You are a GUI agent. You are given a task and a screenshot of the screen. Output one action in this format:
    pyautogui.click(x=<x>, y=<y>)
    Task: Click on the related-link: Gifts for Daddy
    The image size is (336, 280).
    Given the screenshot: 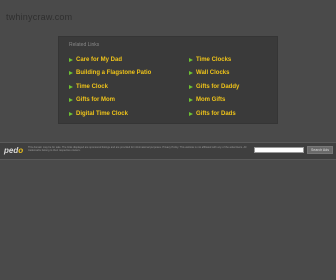 What is the action you would take?
    pyautogui.click(x=214, y=87)
    